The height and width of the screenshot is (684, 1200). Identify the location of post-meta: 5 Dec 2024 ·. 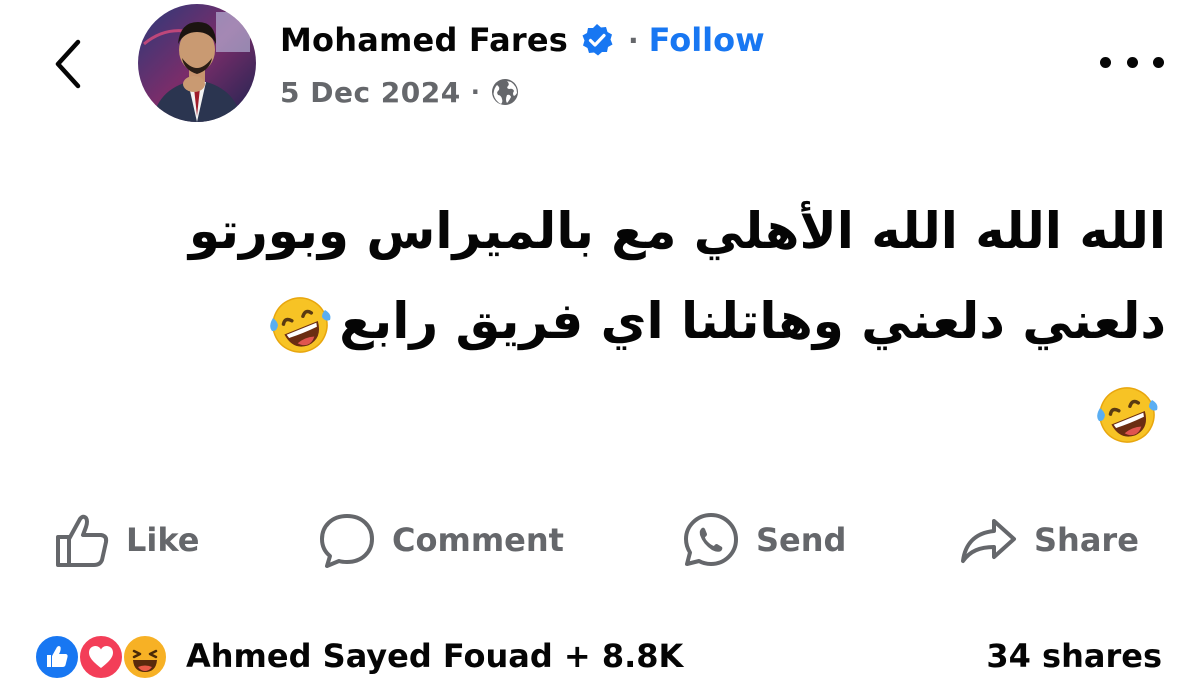
(400, 92).